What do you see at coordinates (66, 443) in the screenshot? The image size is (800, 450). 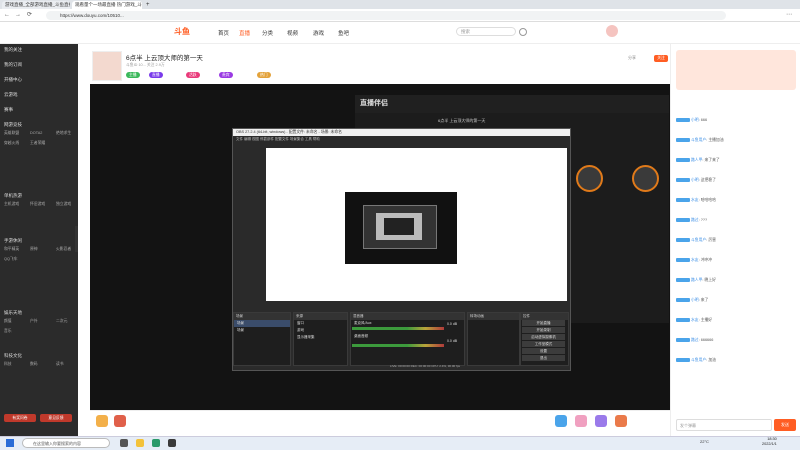 I see `taskbar-search-input: 在这里输入你要搜索的内容` at bounding box center [66, 443].